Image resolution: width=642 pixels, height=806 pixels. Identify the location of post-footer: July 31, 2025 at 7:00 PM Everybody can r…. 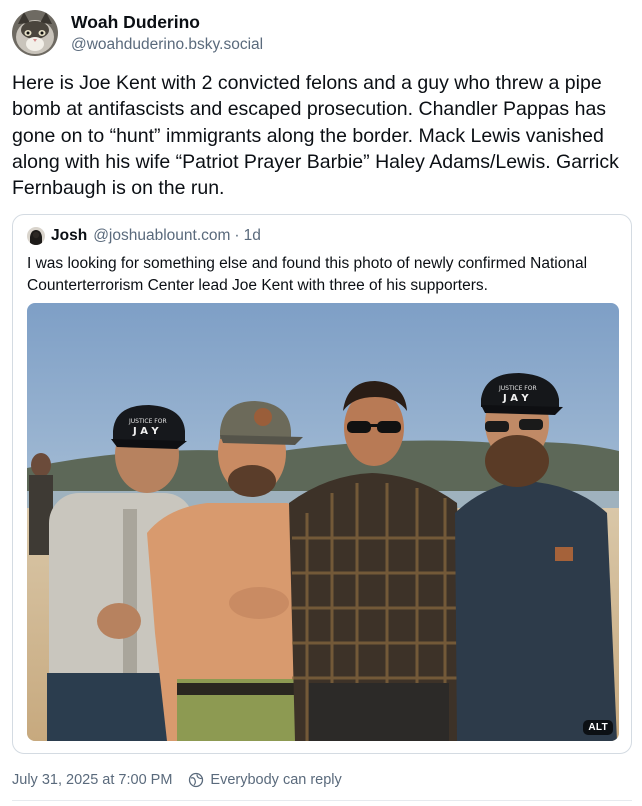
(177, 780).